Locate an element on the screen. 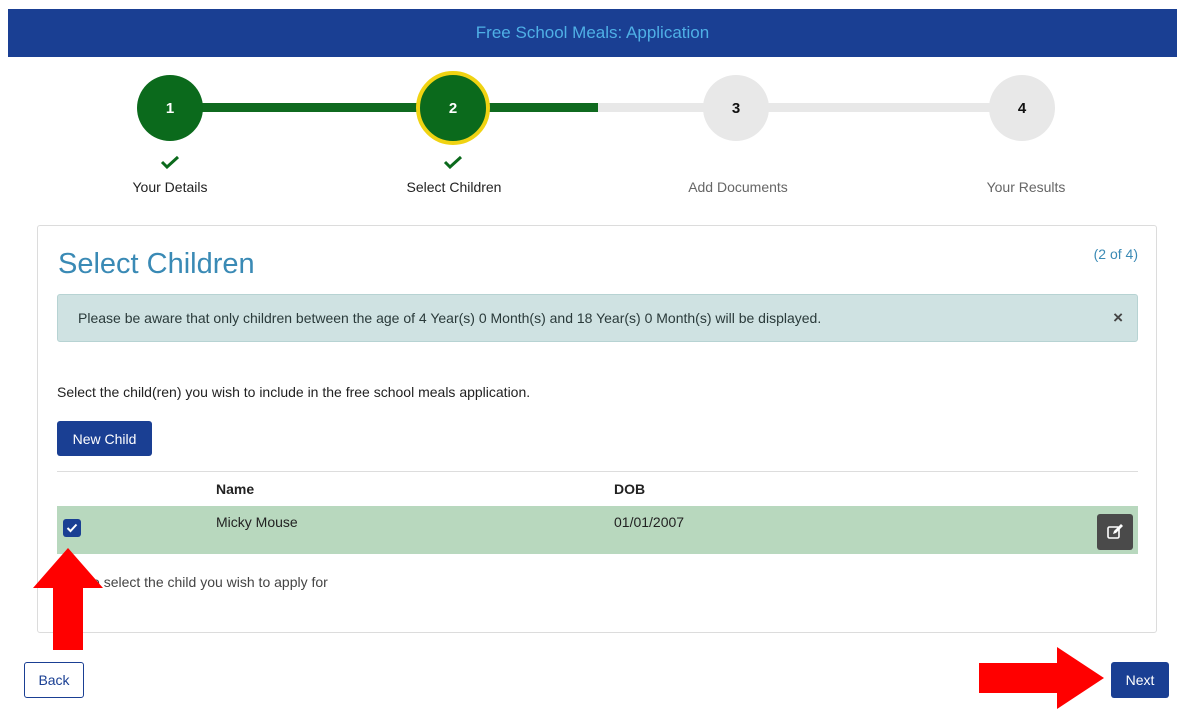  step-4-number: 4 is located at coordinates (1022, 108).